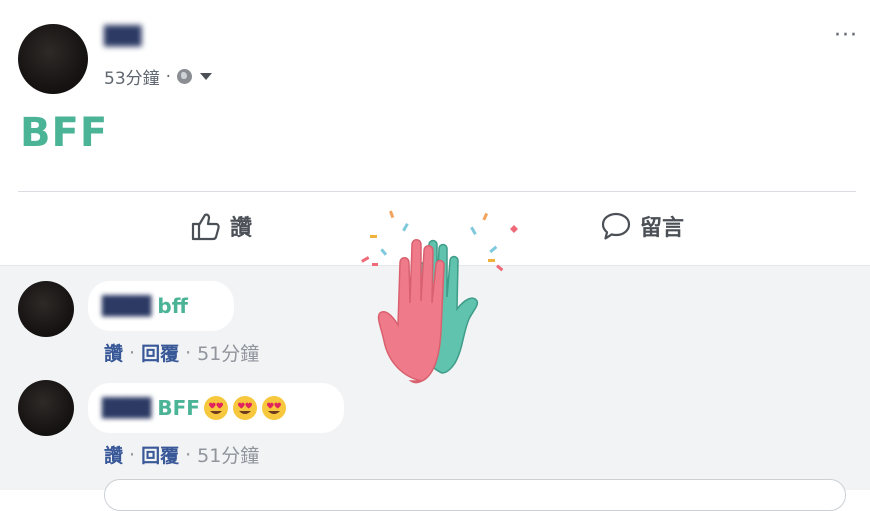 This screenshot has height=511, width=870. I want to click on like-label: 讚, so click(241, 228).